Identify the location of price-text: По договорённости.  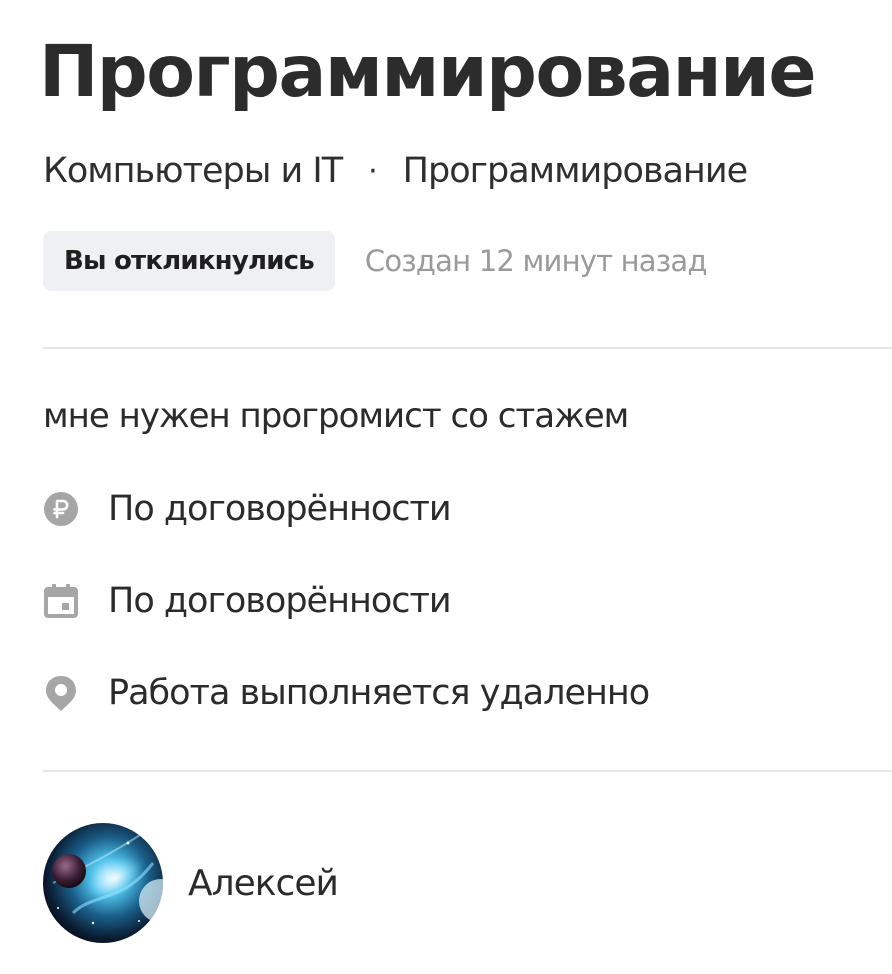
(280, 509).